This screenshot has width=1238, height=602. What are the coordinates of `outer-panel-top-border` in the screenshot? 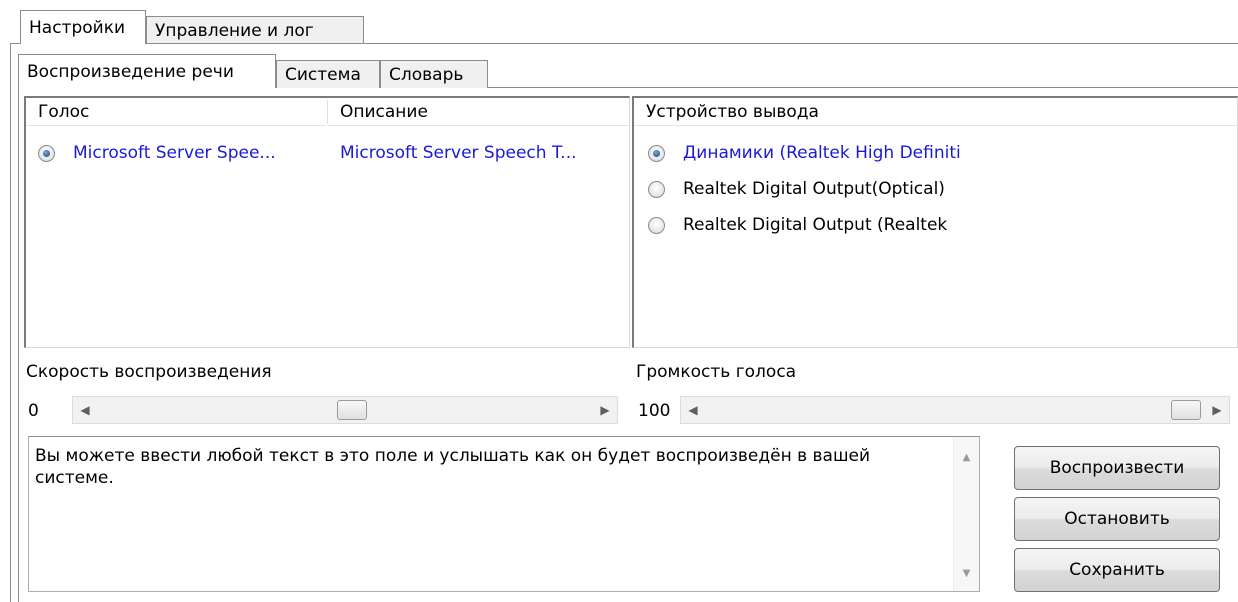 It's located at (692, 43).